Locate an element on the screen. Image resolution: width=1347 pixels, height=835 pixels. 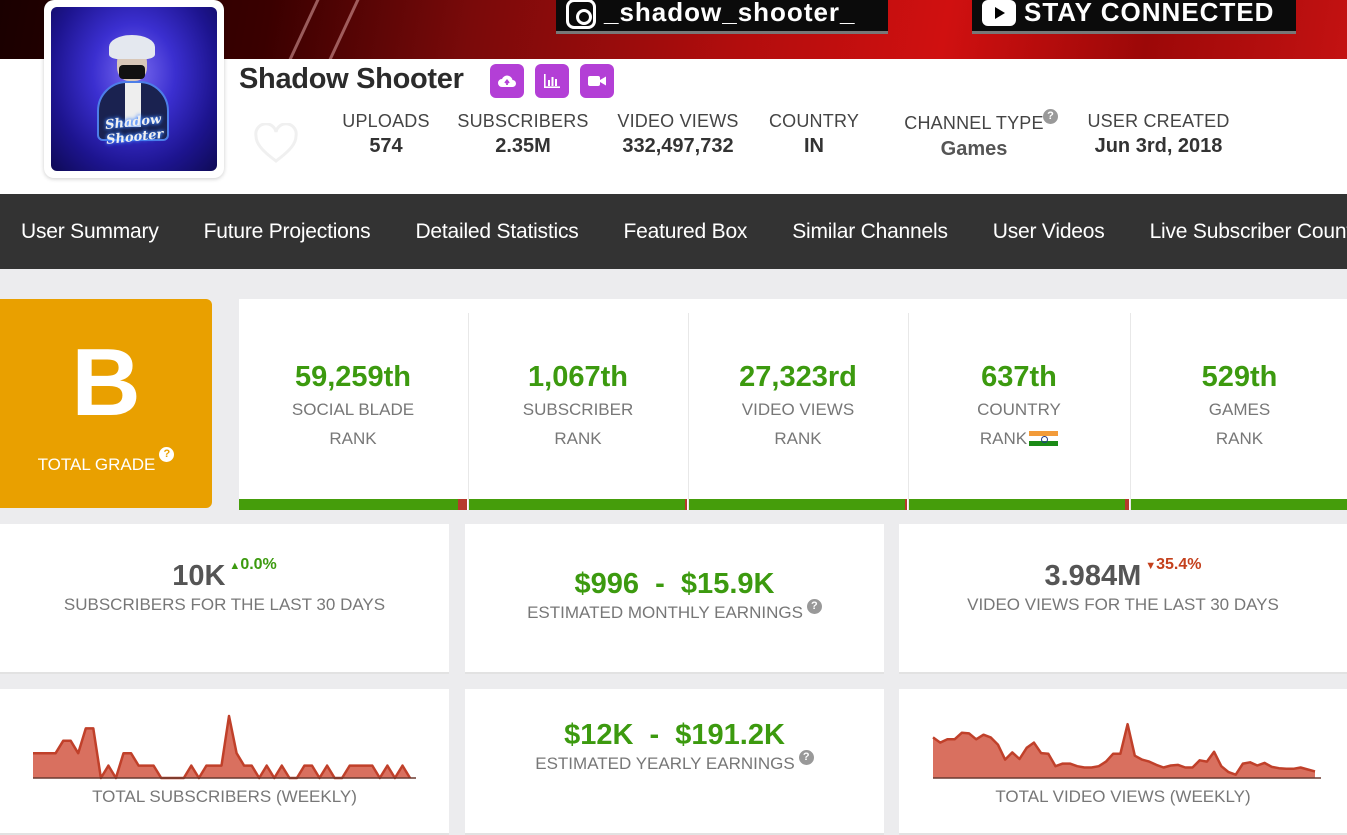
rank-label: GAMES is located at coordinates (1239, 409).